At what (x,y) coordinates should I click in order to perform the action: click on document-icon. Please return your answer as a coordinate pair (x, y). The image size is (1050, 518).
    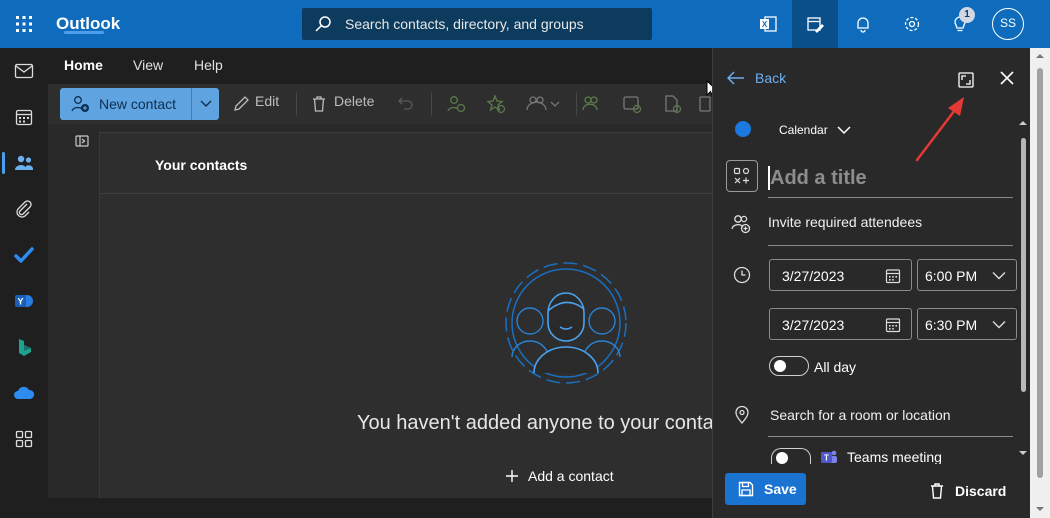
    Looking at the image, I should click on (672, 104).